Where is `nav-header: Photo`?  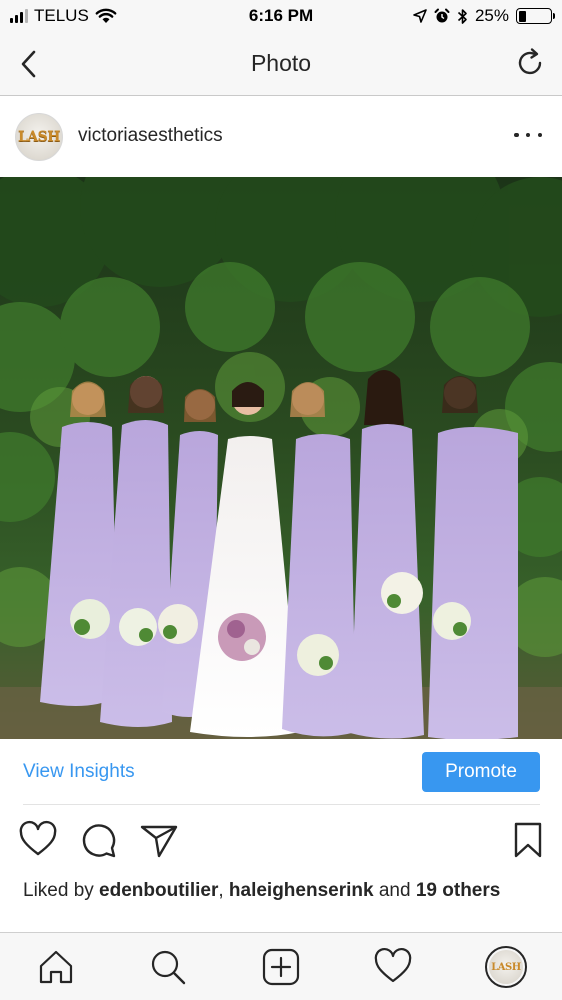
nav-header: Photo is located at coordinates (281, 64).